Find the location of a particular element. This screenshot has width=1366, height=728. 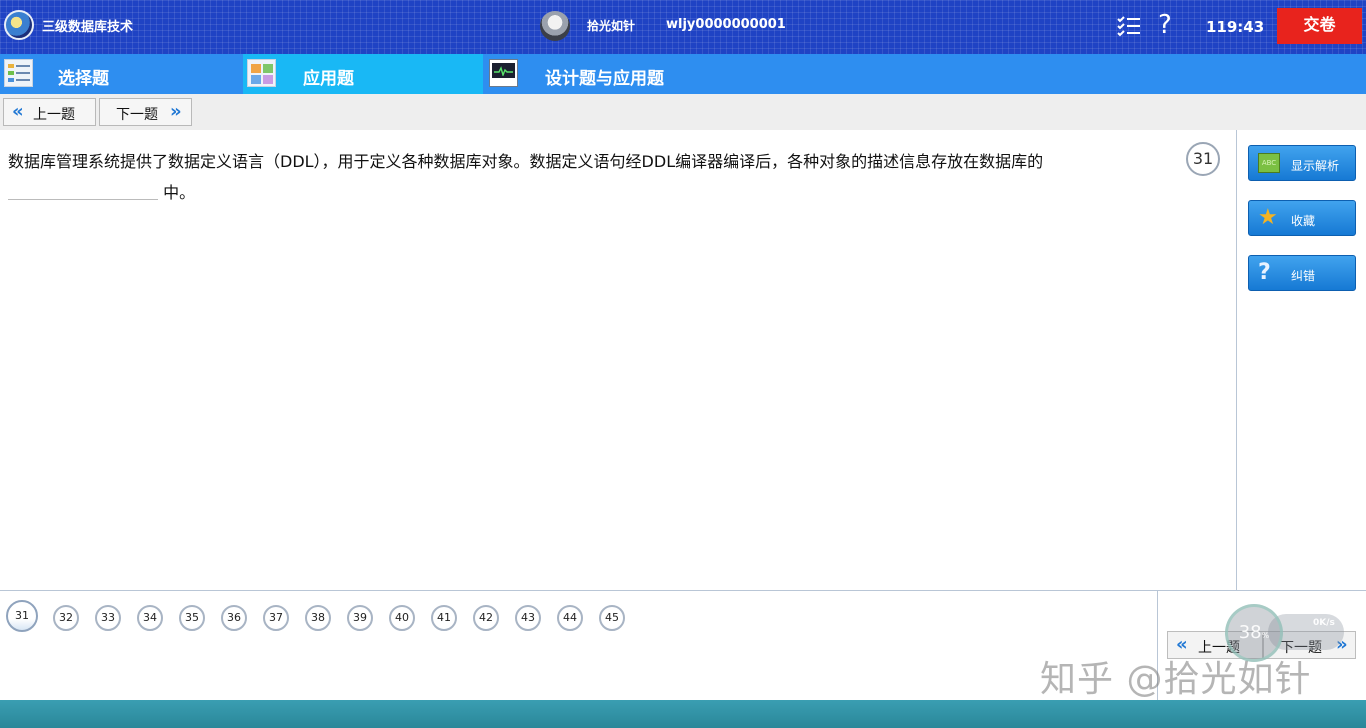

question-number-42: 42 is located at coordinates (486, 618).